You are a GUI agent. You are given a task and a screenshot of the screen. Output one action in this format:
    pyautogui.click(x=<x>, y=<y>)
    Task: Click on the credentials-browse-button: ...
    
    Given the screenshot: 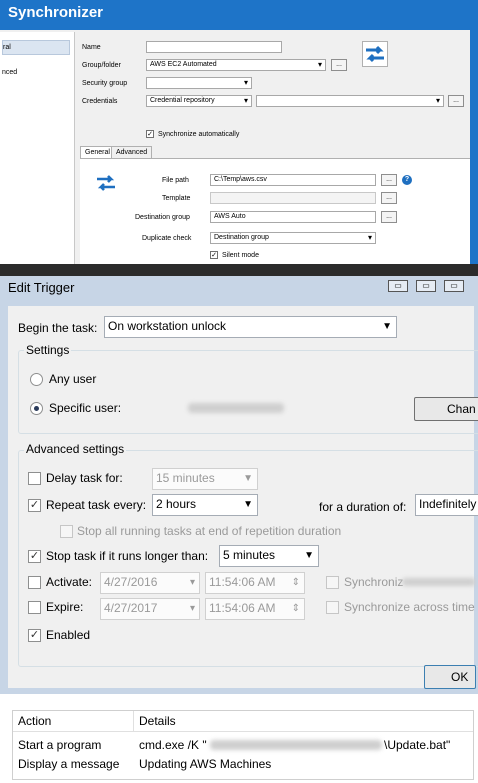 What is the action you would take?
    pyautogui.click(x=456, y=101)
    